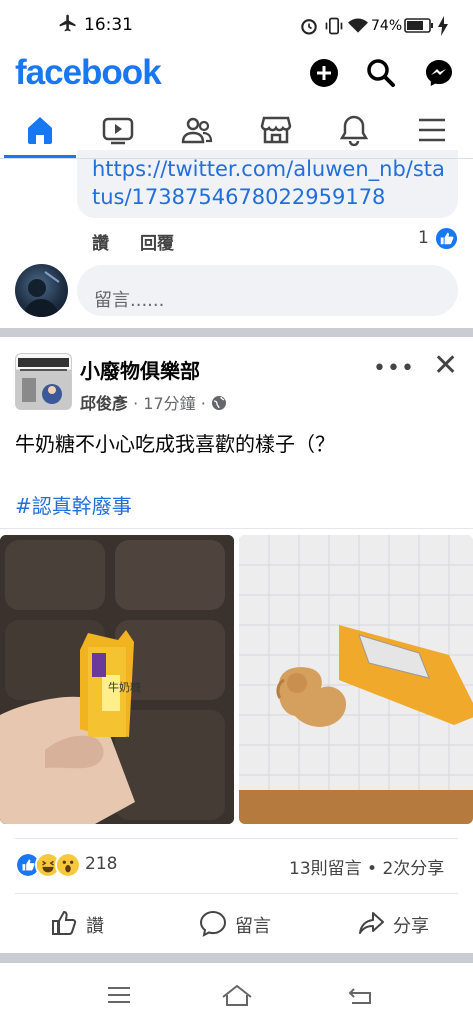  I want to click on create-icon, so click(324, 73).